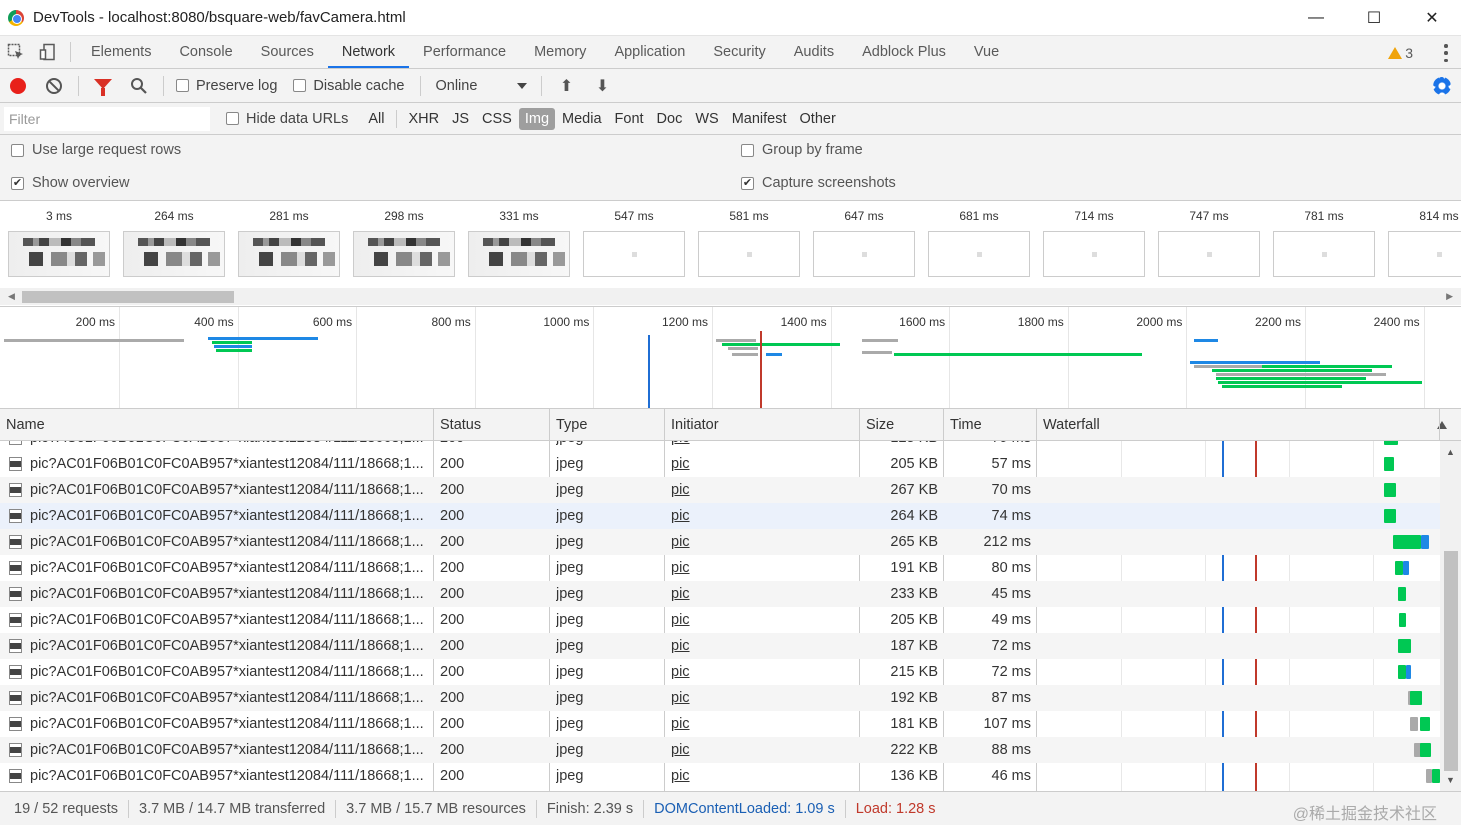  What do you see at coordinates (582, 119) in the screenshot?
I see `type-filter-media: Media` at bounding box center [582, 119].